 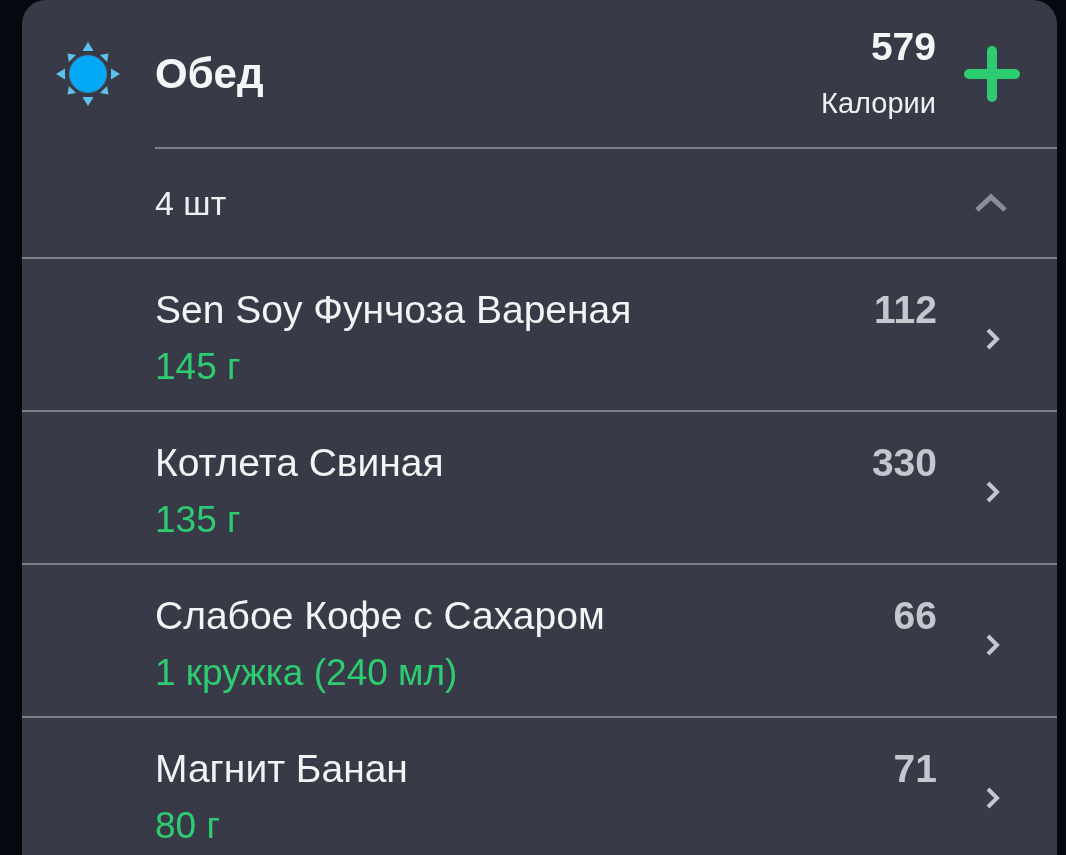 What do you see at coordinates (992, 73) in the screenshot?
I see `add-icon` at bounding box center [992, 73].